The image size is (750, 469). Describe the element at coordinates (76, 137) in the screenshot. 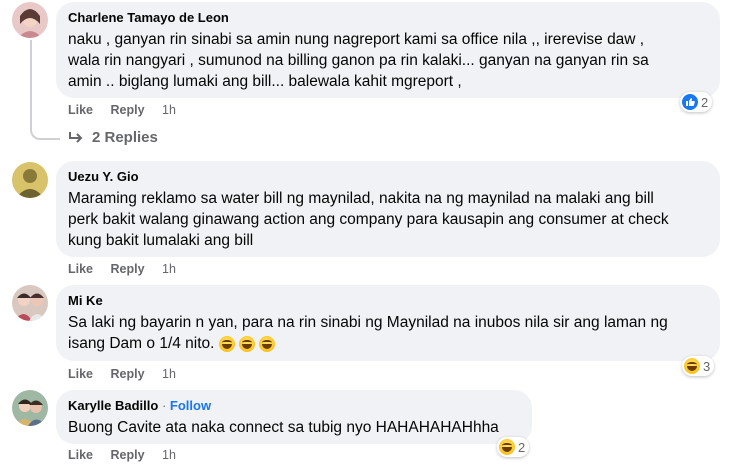

I see `reply-arrow-icon` at that location.